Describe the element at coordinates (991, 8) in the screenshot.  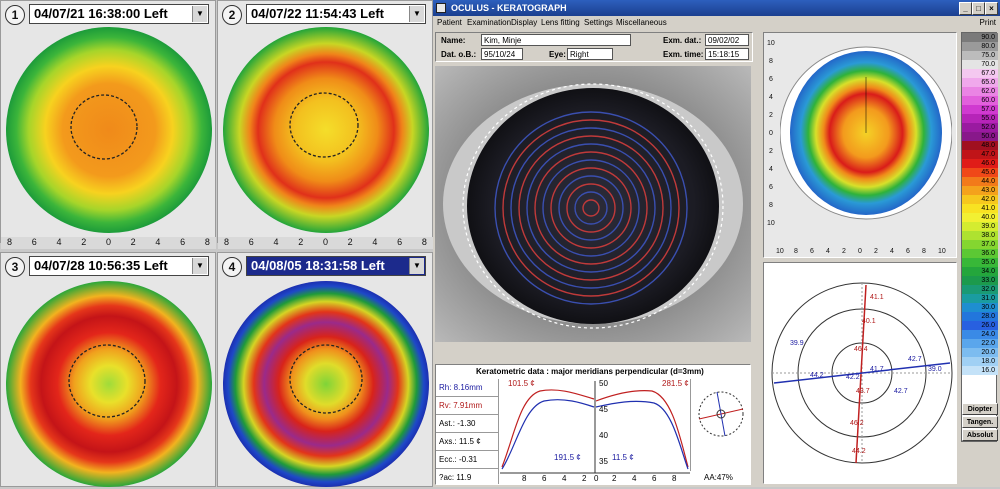
I see `close-button: ×` at that location.